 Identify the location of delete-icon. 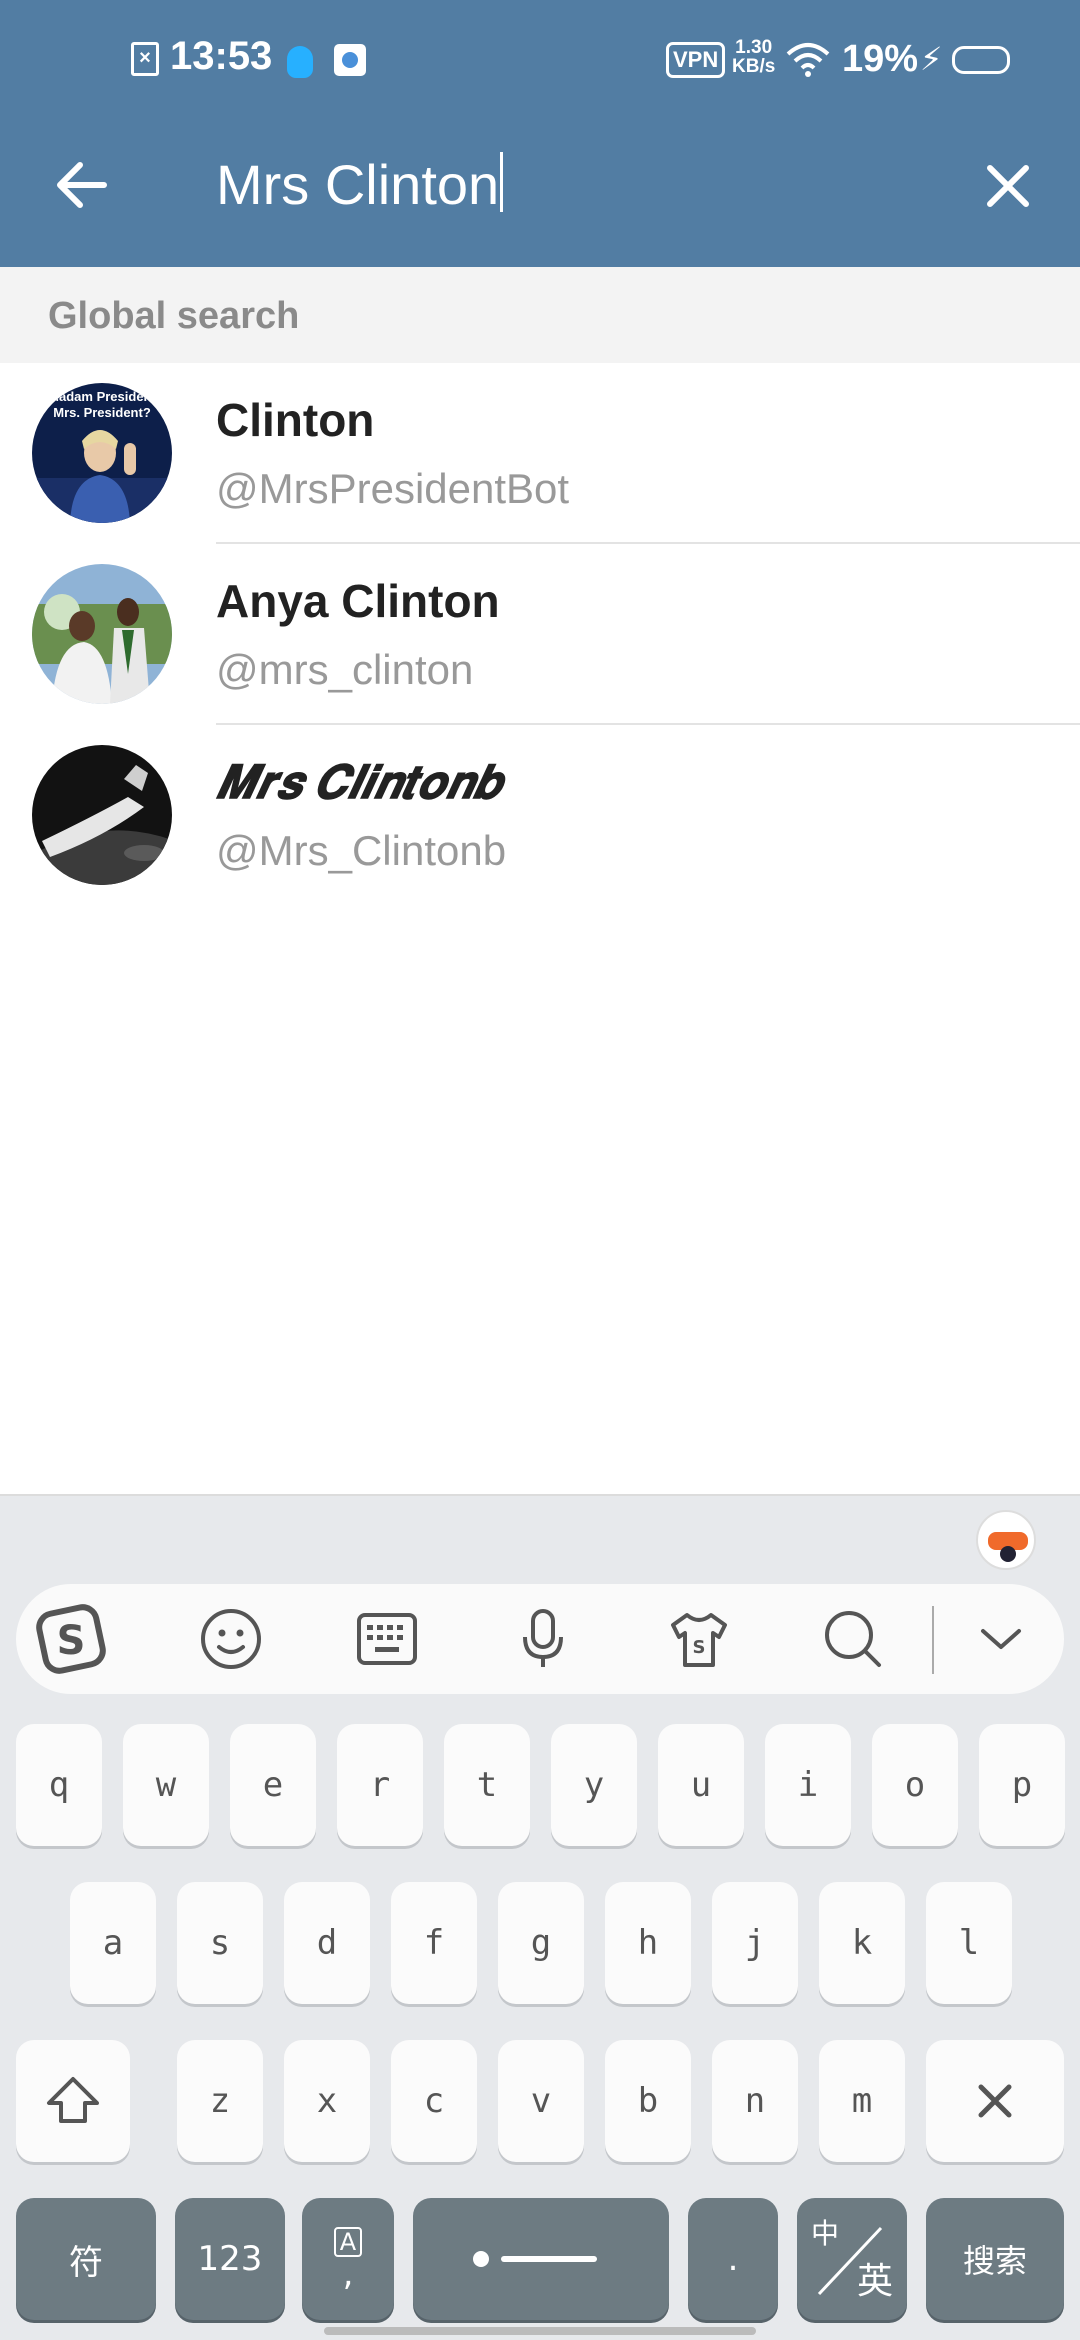
(995, 2101).